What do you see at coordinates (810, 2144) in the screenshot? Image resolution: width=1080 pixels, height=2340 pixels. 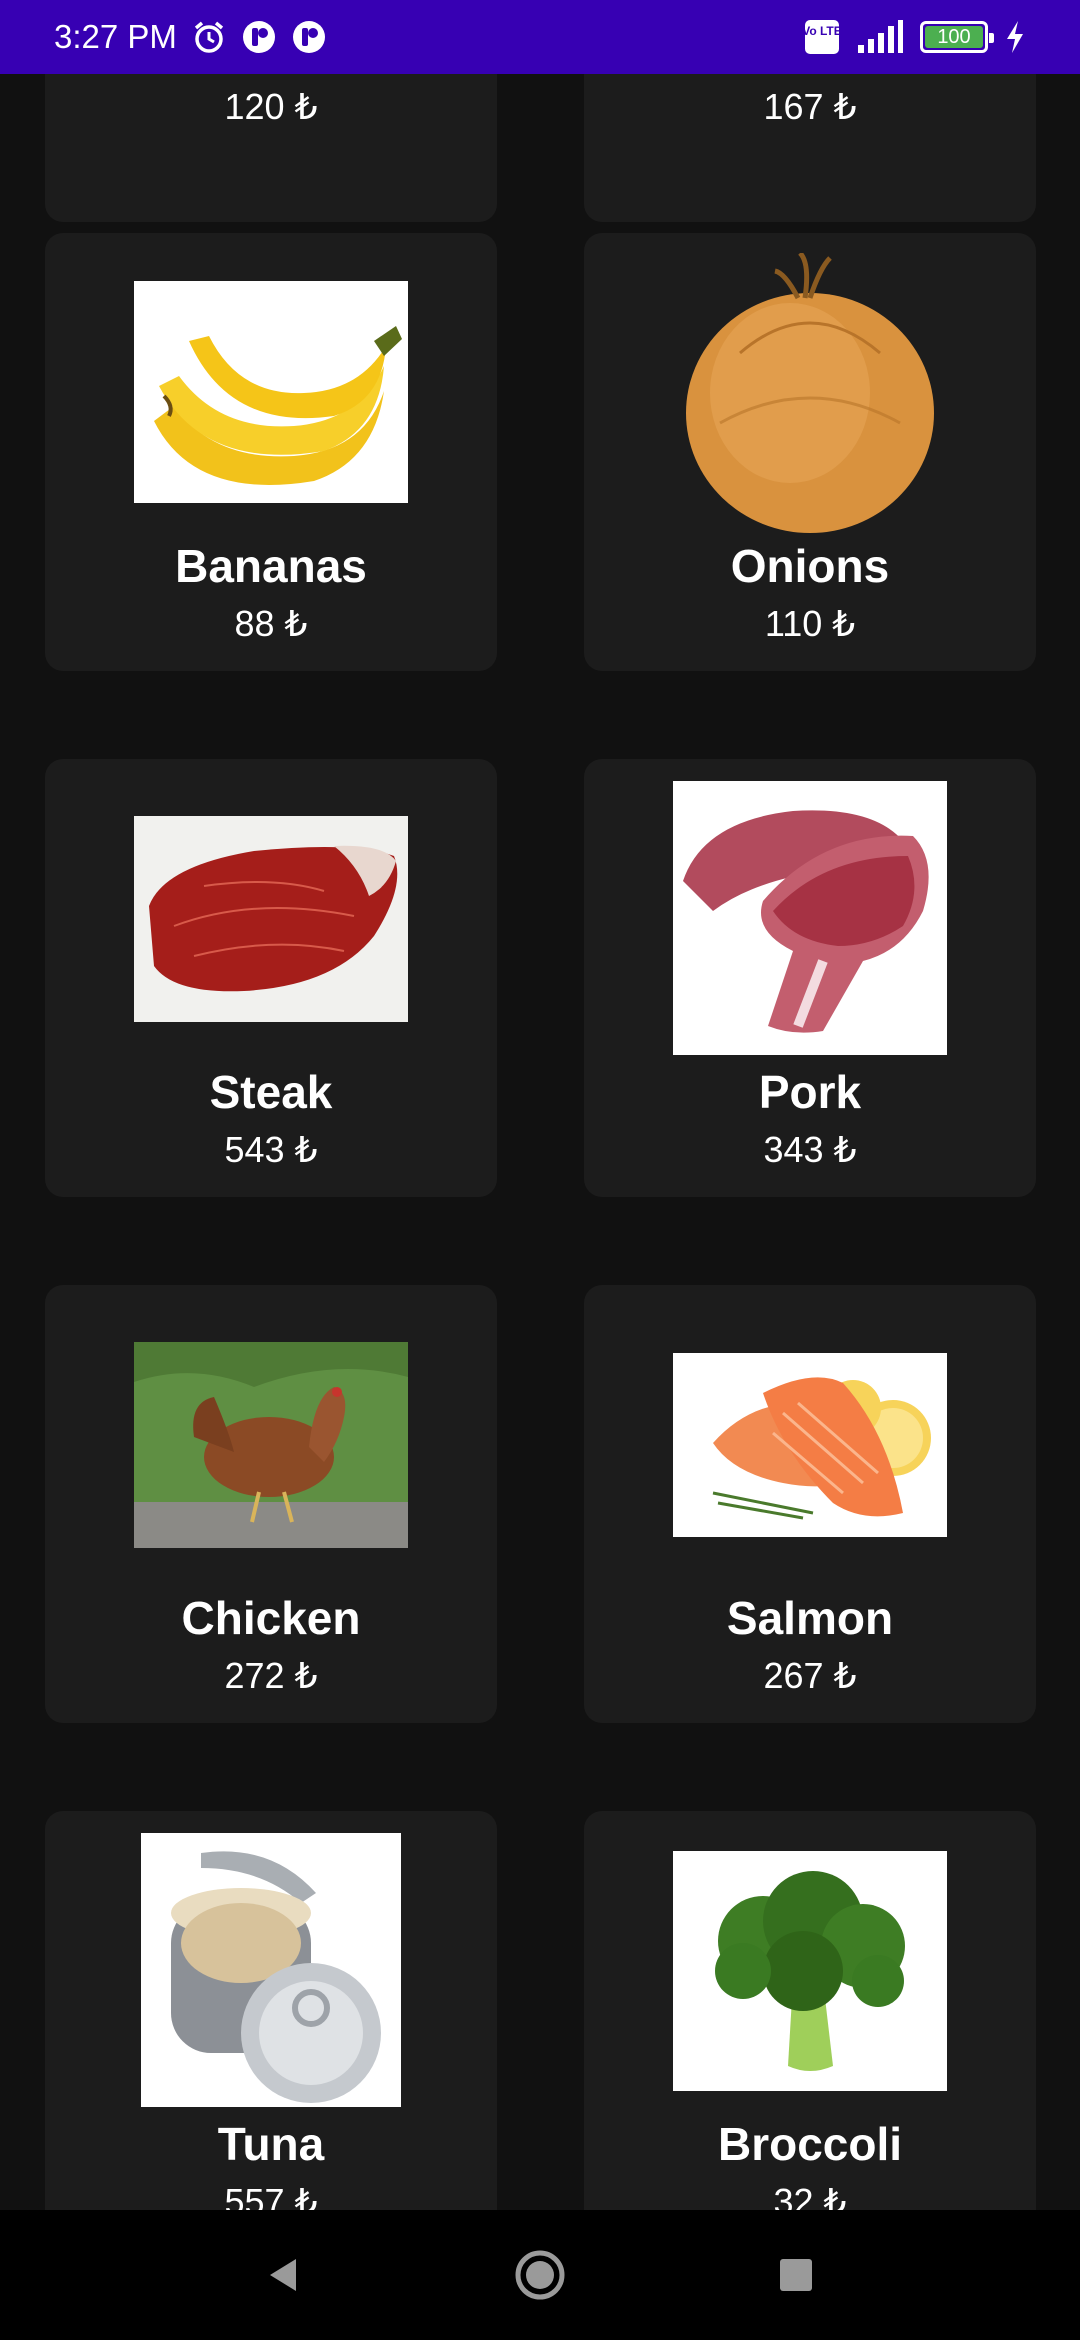 I see `product-name: Broccoli` at bounding box center [810, 2144].